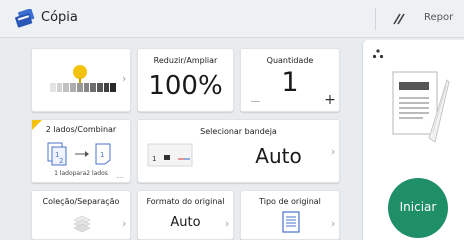 Image resolution: width=464 pixels, height=240 pixels. Describe the element at coordinates (278, 156) in the screenshot. I see `tray-value: Auto` at that location.